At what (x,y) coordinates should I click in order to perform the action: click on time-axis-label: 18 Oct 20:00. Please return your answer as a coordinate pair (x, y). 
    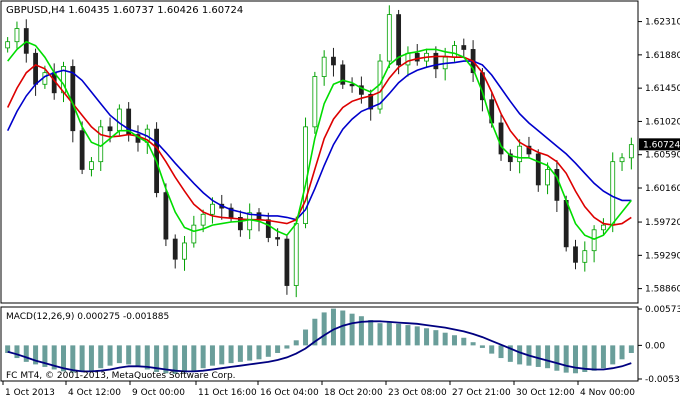
    Looking at the image, I should click on (353, 393).